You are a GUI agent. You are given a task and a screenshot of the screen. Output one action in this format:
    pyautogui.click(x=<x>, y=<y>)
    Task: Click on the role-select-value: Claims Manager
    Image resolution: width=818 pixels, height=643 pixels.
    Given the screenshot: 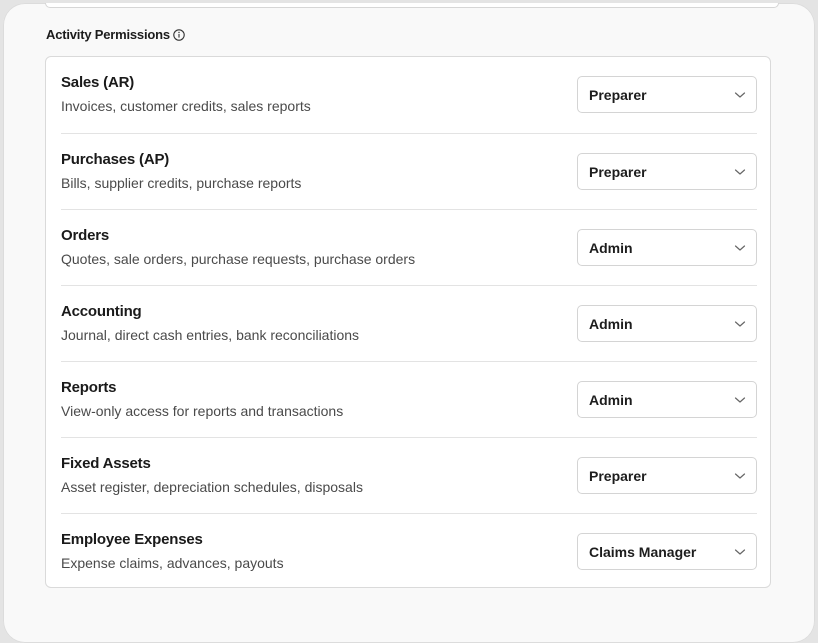 What is the action you would take?
    pyautogui.click(x=643, y=552)
    